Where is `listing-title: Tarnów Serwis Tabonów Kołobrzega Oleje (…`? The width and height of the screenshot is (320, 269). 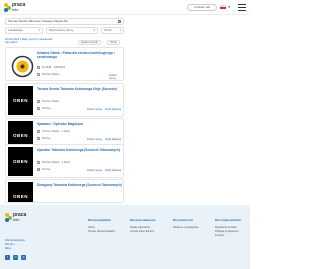
listing-title: Tarnów Serwis Tabonów Kołobrzega Oleje (… is located at coordinates (80, 89).